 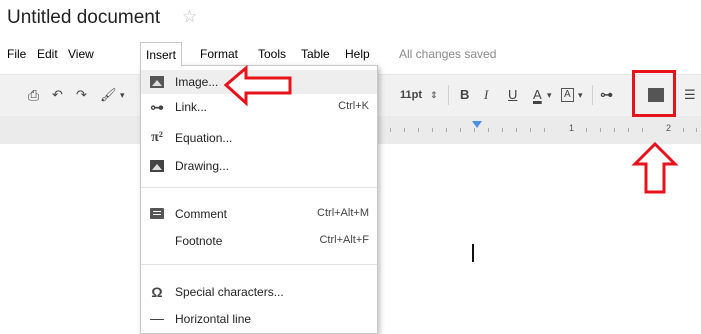 I want to click on up-arrow-annotation, so click(x=655, y=167).